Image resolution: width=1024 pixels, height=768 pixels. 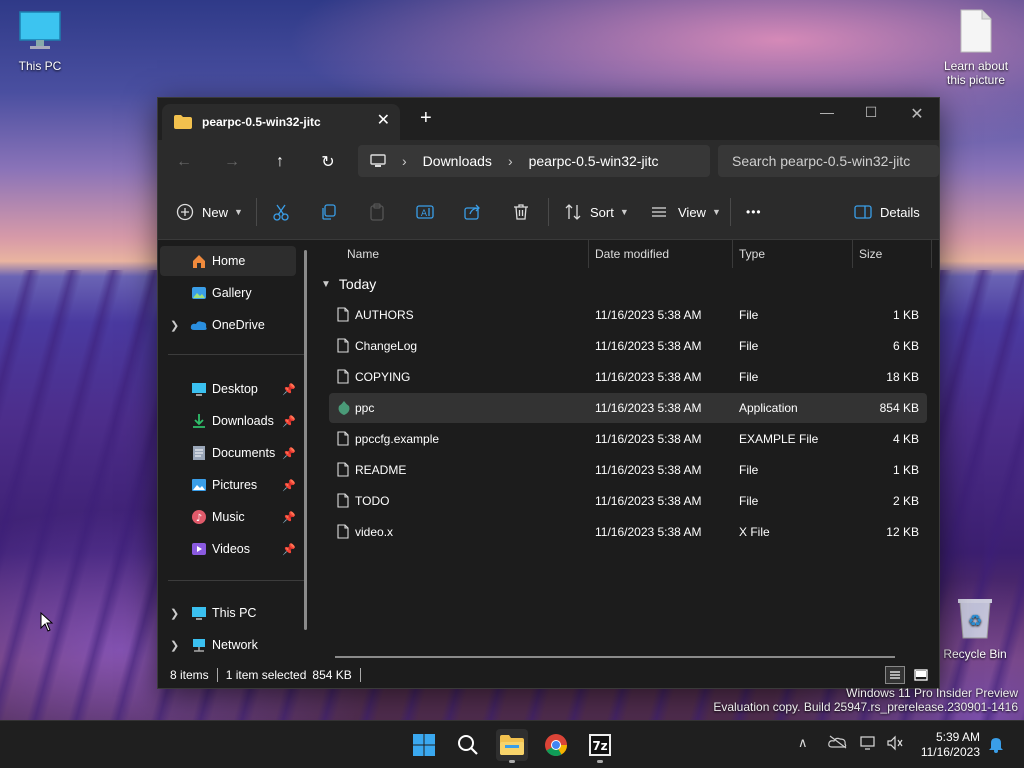 I want to click on running-indicator, so click(x=600, y=761).